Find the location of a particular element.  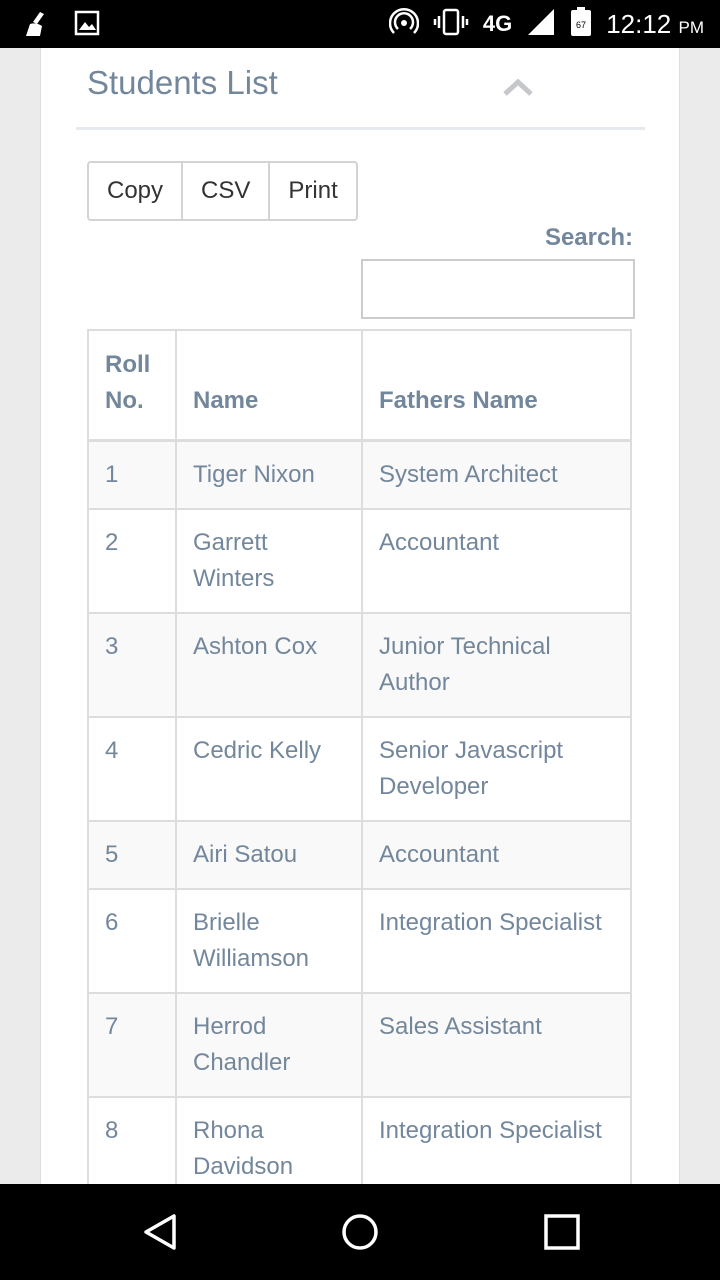

cell-roll: 1 is located at coordinates (132, 474).